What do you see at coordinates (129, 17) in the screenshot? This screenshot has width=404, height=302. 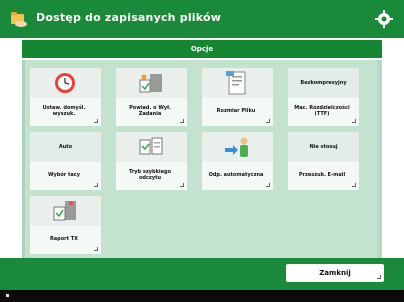 I see `page-title: Dostęp do zapisanych plików` at bounding box center [129, 17].